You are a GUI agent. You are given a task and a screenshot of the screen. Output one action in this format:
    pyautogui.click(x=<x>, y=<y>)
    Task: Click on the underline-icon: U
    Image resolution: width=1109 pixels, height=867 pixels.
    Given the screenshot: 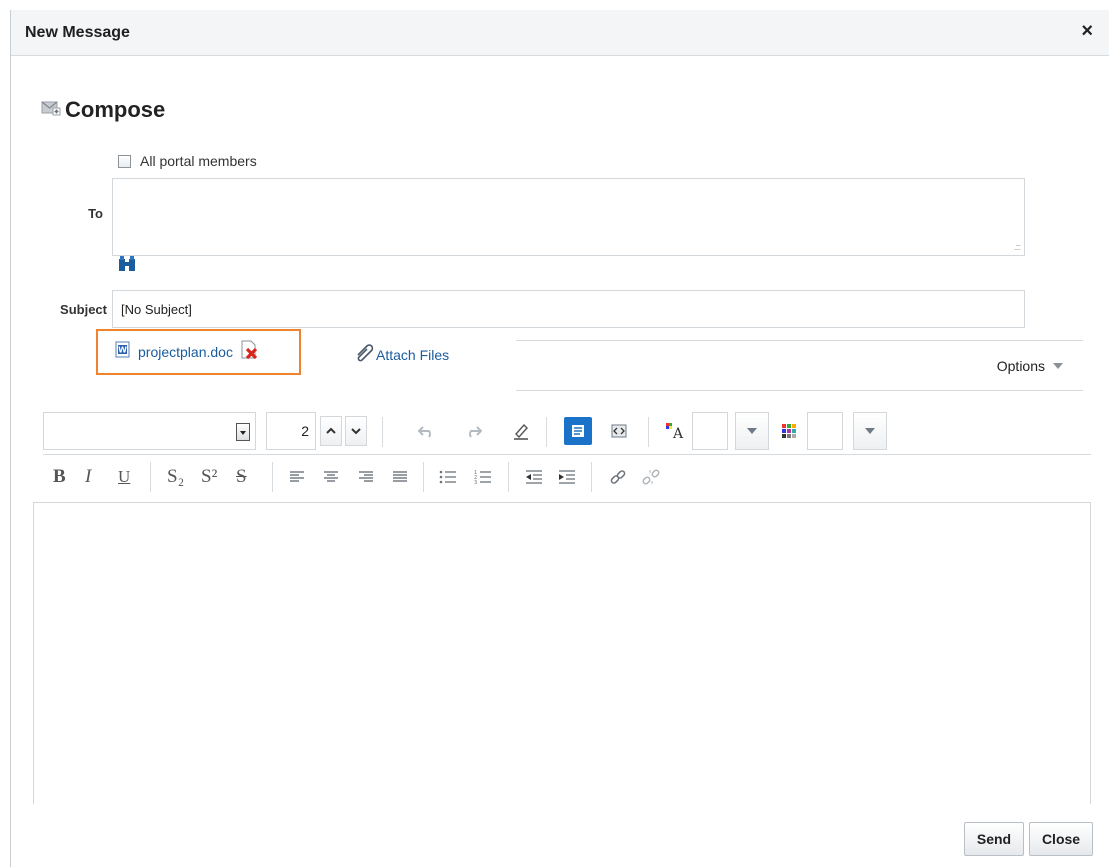 What is the action you would take?
    pyautogui.click(x=124, y=477)
    